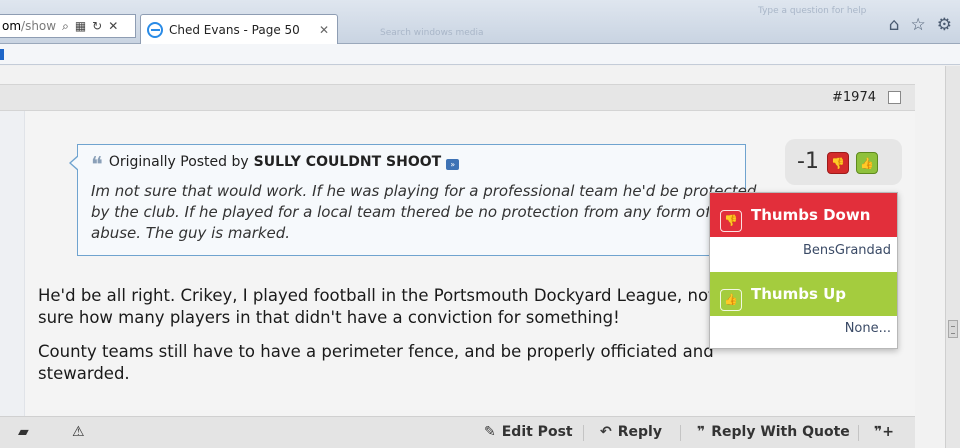 This screenshot has height=448, width=960. Describe the element at coordinates (432, 33) in the screenshot. I see `ghost-search-text: Search windows media` at that location.